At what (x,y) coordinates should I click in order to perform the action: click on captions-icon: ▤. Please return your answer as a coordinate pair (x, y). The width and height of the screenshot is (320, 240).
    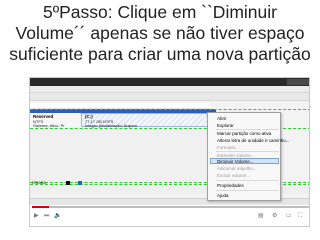
    Looking at the image, I should click on (261, 216).